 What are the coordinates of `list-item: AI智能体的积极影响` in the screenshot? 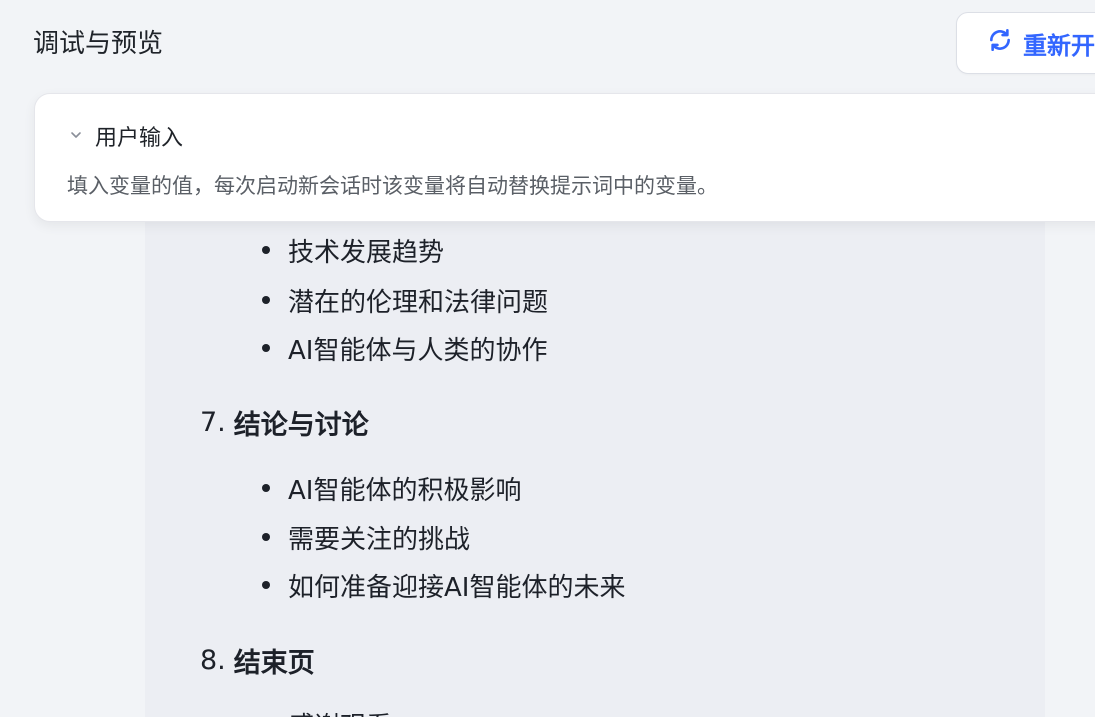 It's located at (391, 488).